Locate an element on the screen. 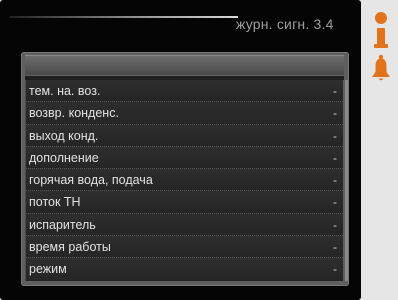 The height and width of the screenshot is (300, 398). list-item-operating-time: время работы - is located at coordinates (184, 247).